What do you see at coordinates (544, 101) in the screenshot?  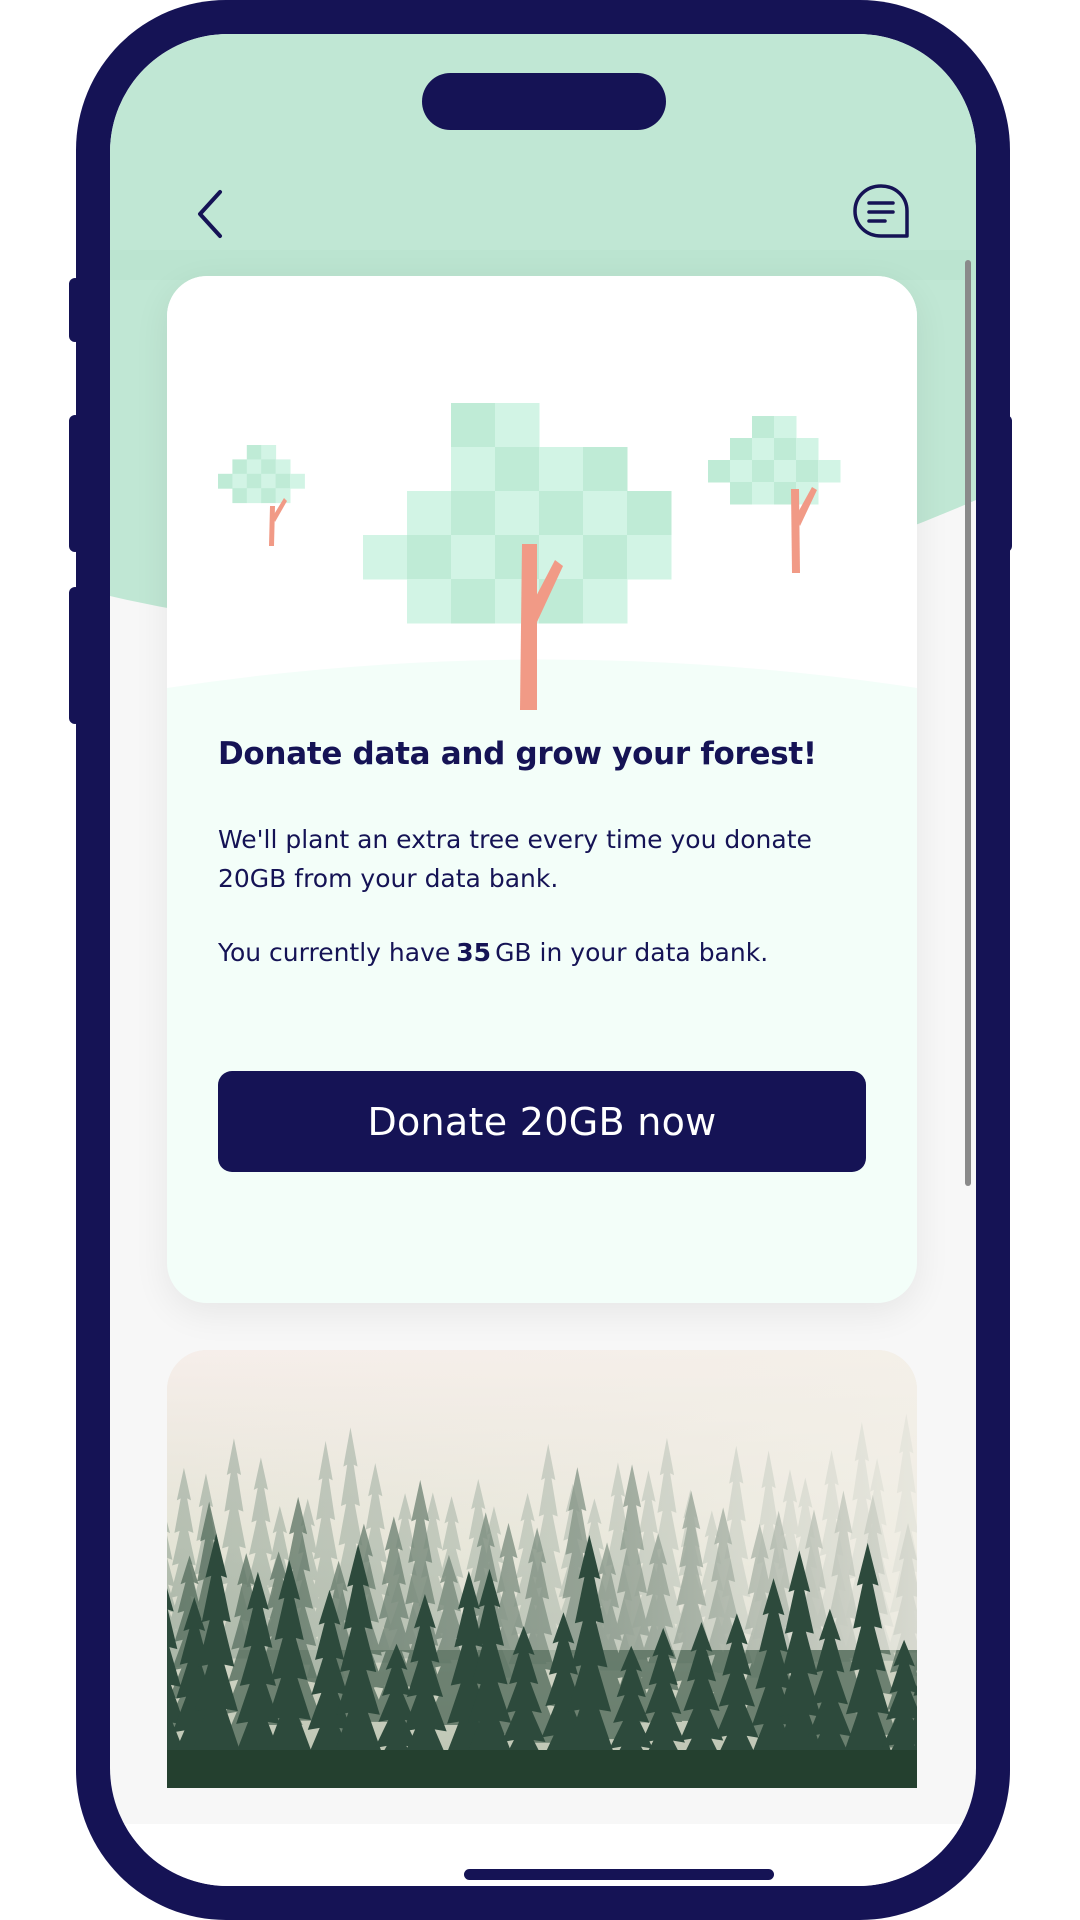 I see `dynamic-island` at bounding box center [544, 101].